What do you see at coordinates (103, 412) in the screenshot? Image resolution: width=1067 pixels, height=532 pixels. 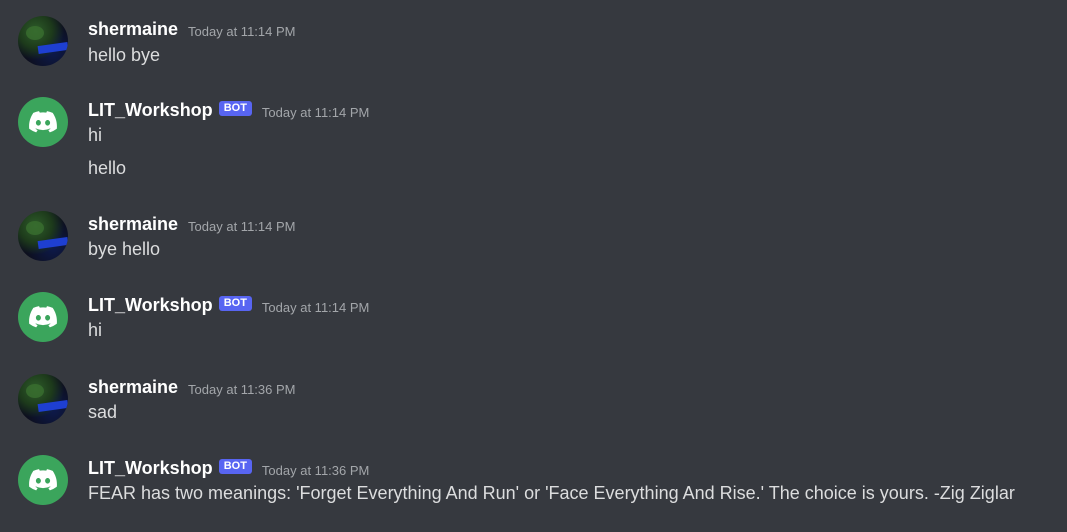 I see `message-text: sad` at bounding box center [103, 412].